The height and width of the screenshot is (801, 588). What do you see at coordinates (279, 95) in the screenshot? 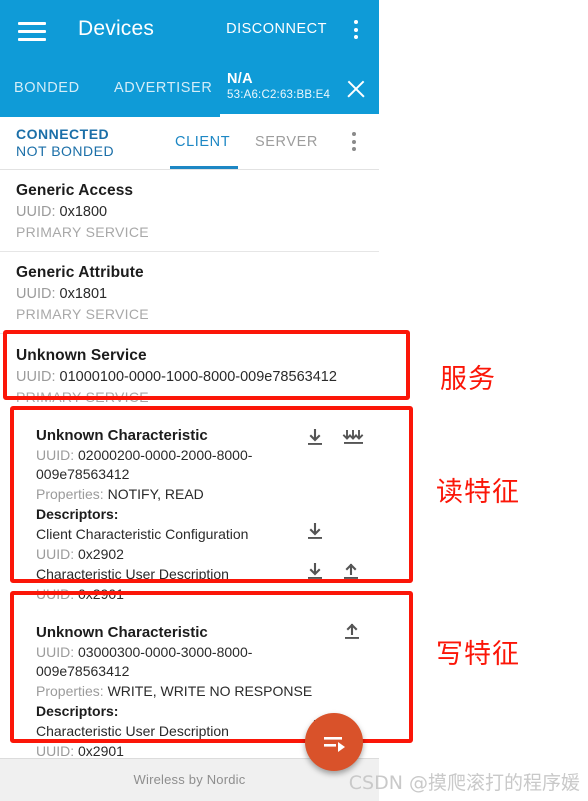
I see `device-mac-address: 53:A6:C2:63:BB:E4` at bounding box center [279, 95].